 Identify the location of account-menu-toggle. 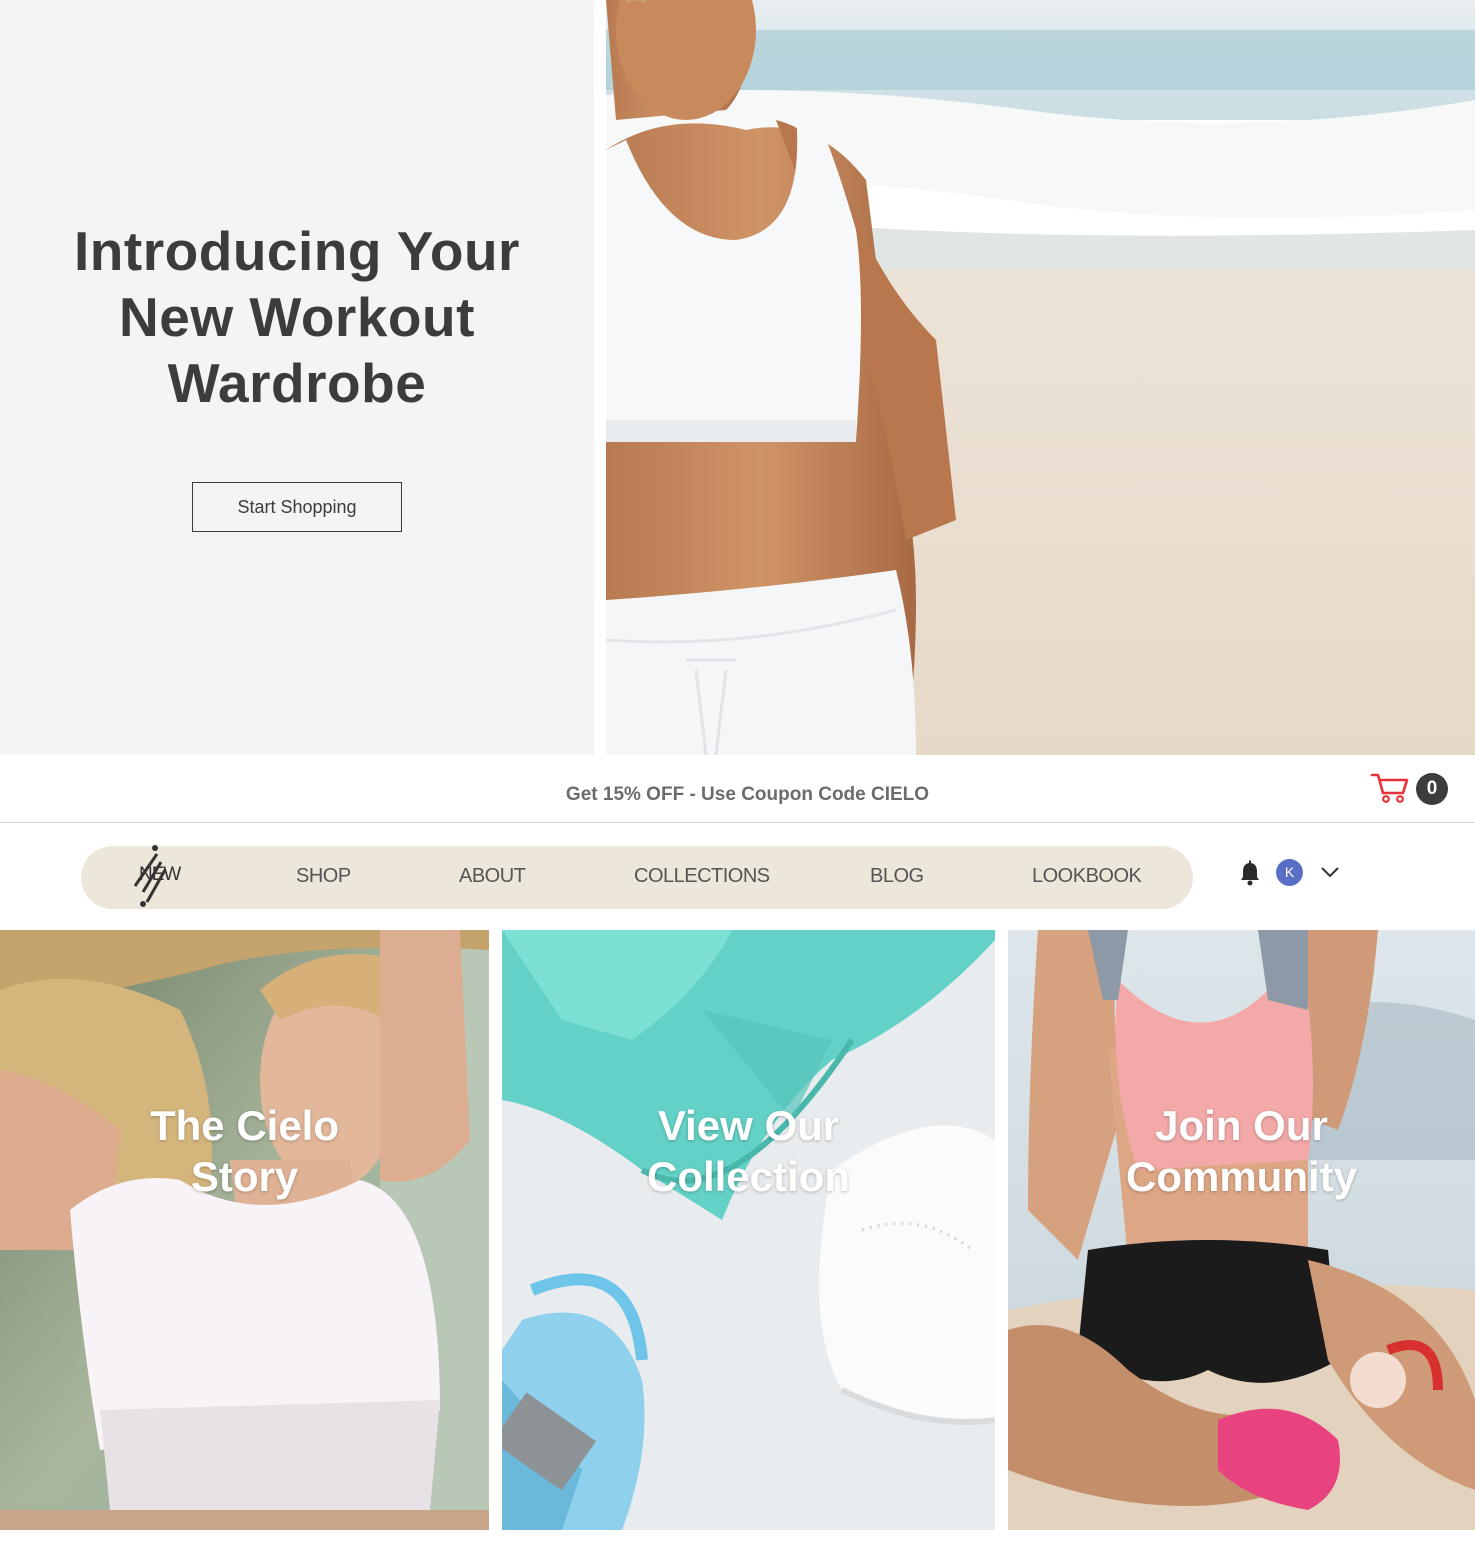
(1330, 872).